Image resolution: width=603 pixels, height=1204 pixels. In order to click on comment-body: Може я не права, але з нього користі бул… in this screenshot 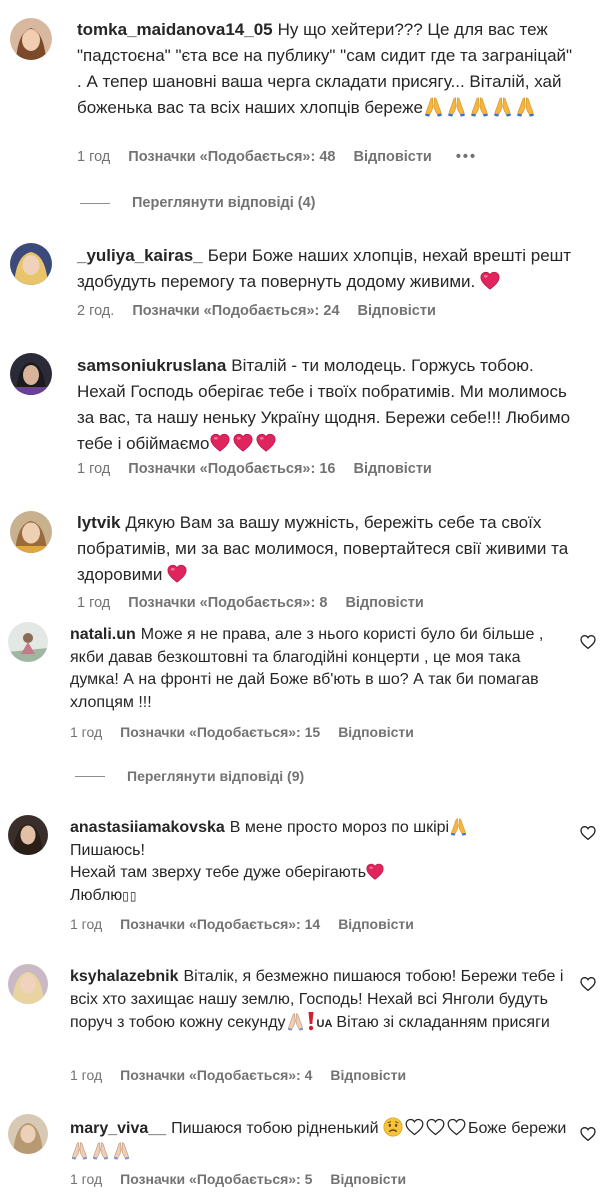, I will do `click(307, 668)`.